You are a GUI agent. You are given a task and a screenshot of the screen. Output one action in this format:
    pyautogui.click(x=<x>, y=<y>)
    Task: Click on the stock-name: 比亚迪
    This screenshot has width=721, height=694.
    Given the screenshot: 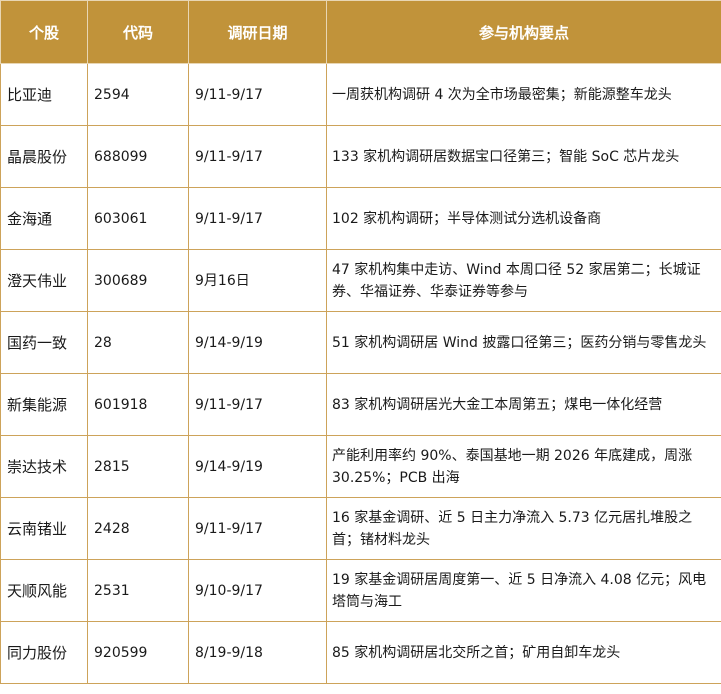 What is the action you would take?
    pyautogui.click(x=44, y=94)
    